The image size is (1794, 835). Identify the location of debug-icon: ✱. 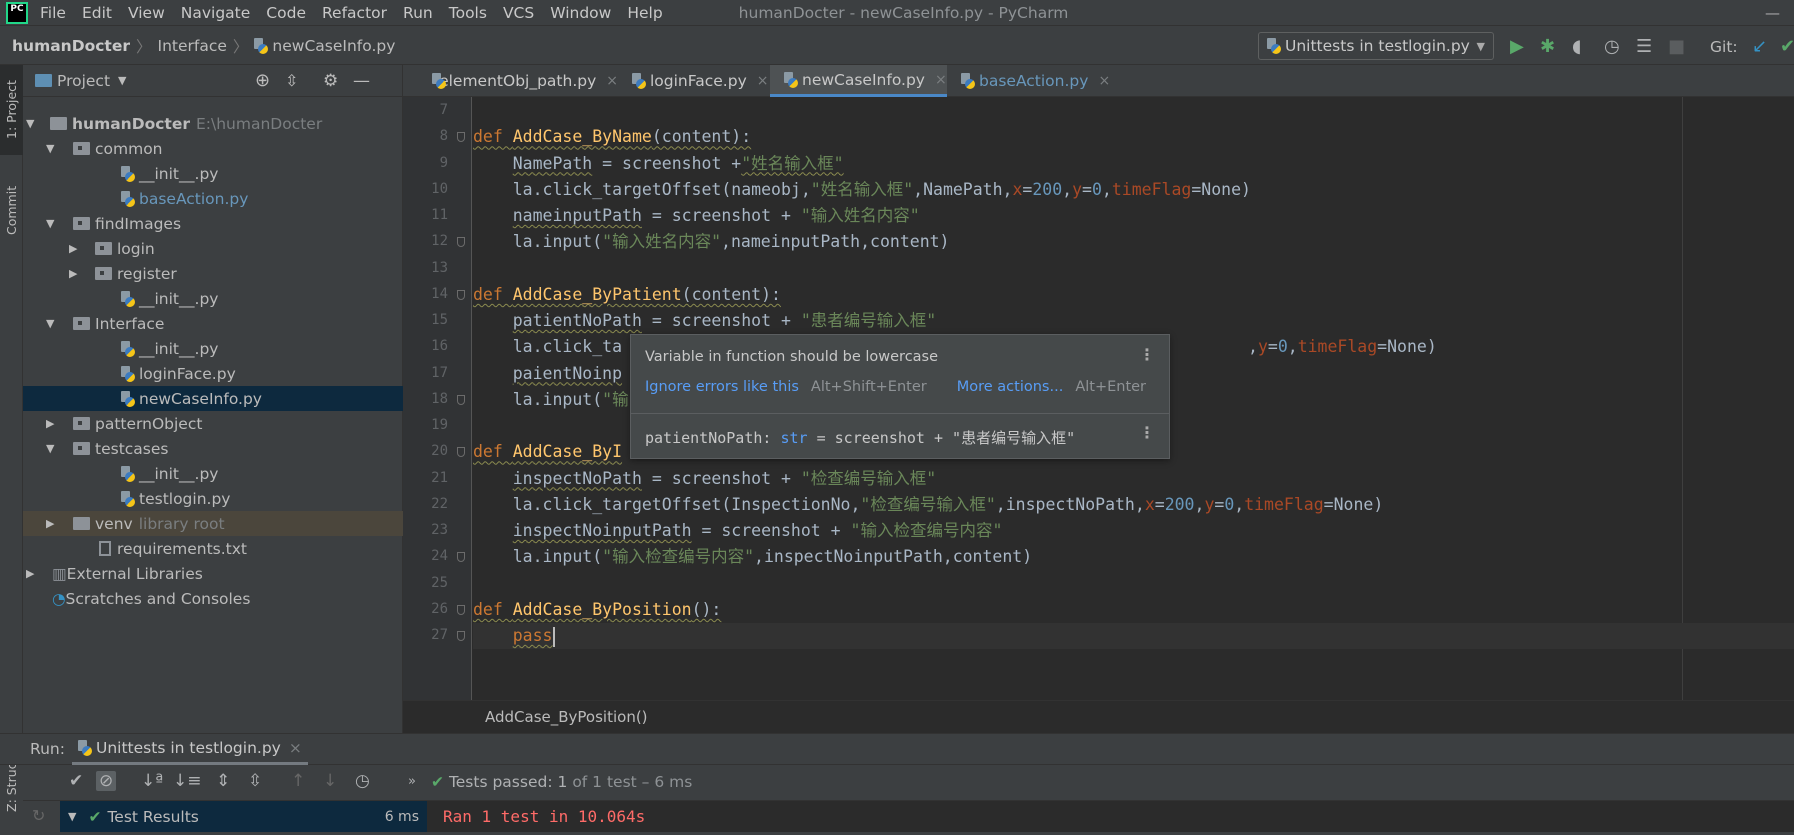
(1547, 46).